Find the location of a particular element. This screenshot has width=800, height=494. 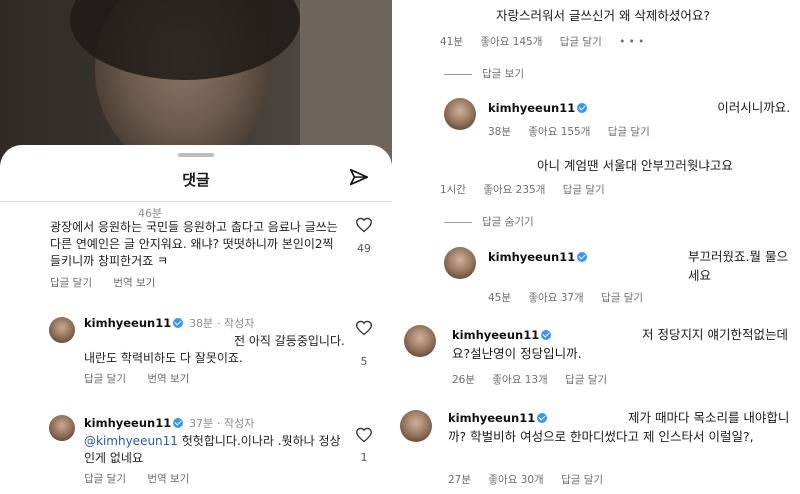

comment-2-header: kimhyeeun11 38분 · 작성자 is located at coordinates (169, 323).